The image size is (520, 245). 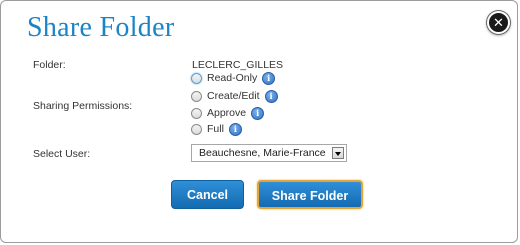 I want to click on permission-option-read-only: Read-Only i, so click(x=233, y=78).